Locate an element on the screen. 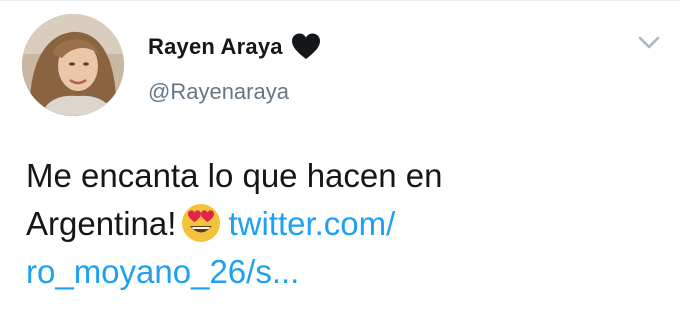  divider is located at coordinates (340, 0).